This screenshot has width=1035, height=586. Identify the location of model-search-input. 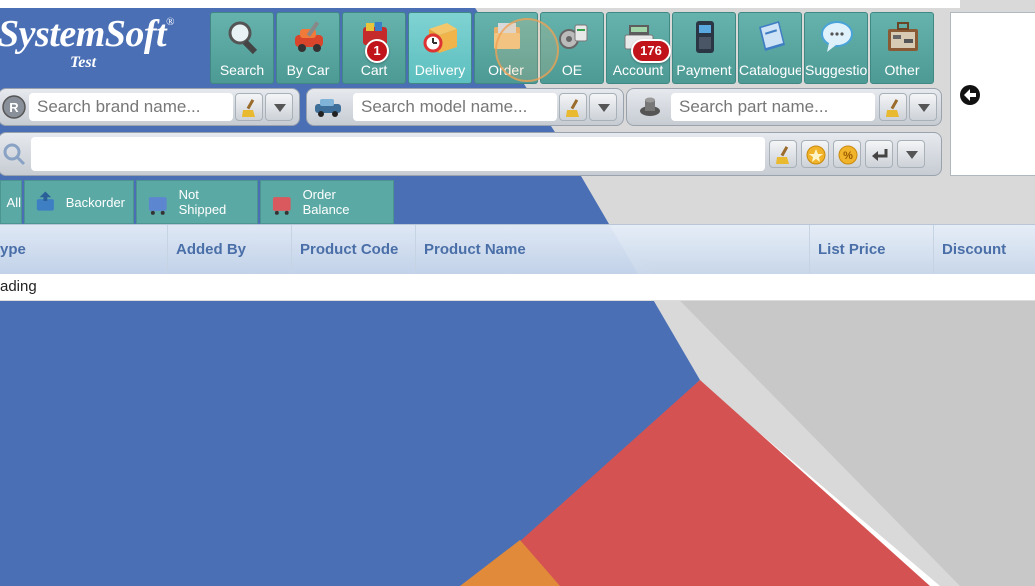
(455, 107).